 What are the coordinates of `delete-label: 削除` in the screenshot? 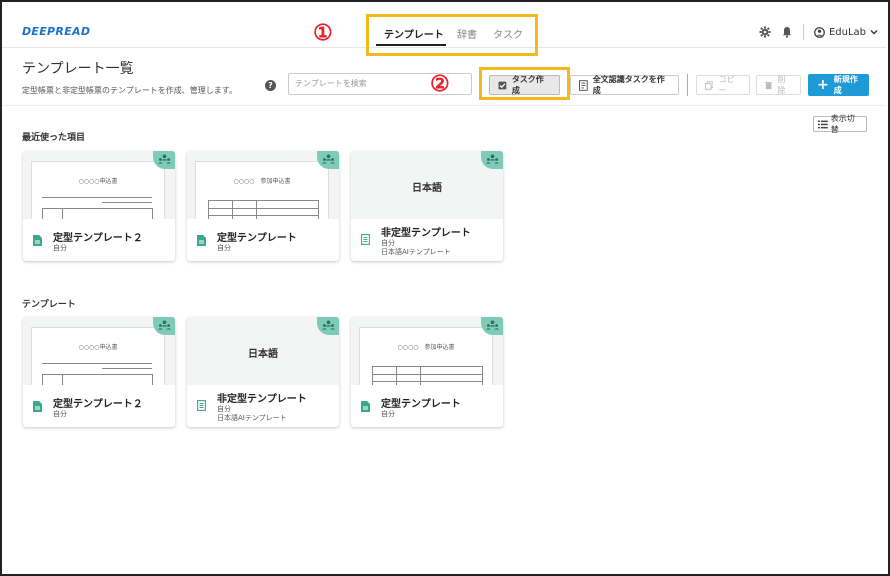 It's located at (781, 85).